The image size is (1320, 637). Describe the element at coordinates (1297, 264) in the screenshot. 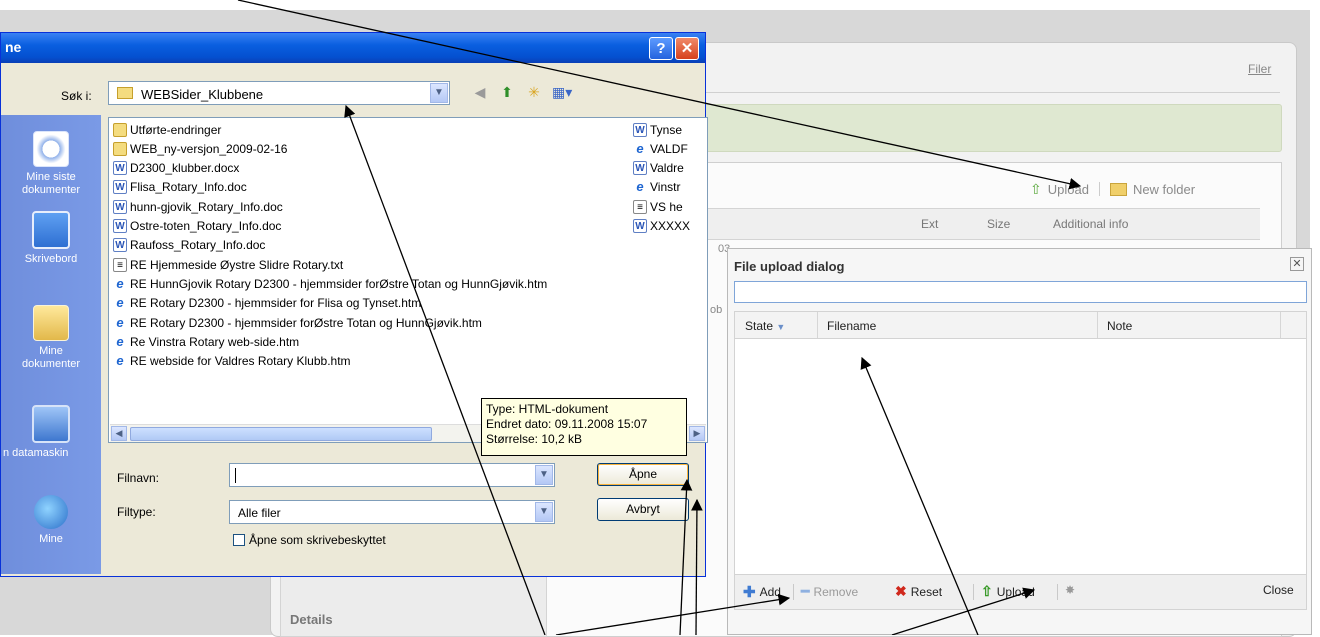

I see `close-icon: ✕` at that location.